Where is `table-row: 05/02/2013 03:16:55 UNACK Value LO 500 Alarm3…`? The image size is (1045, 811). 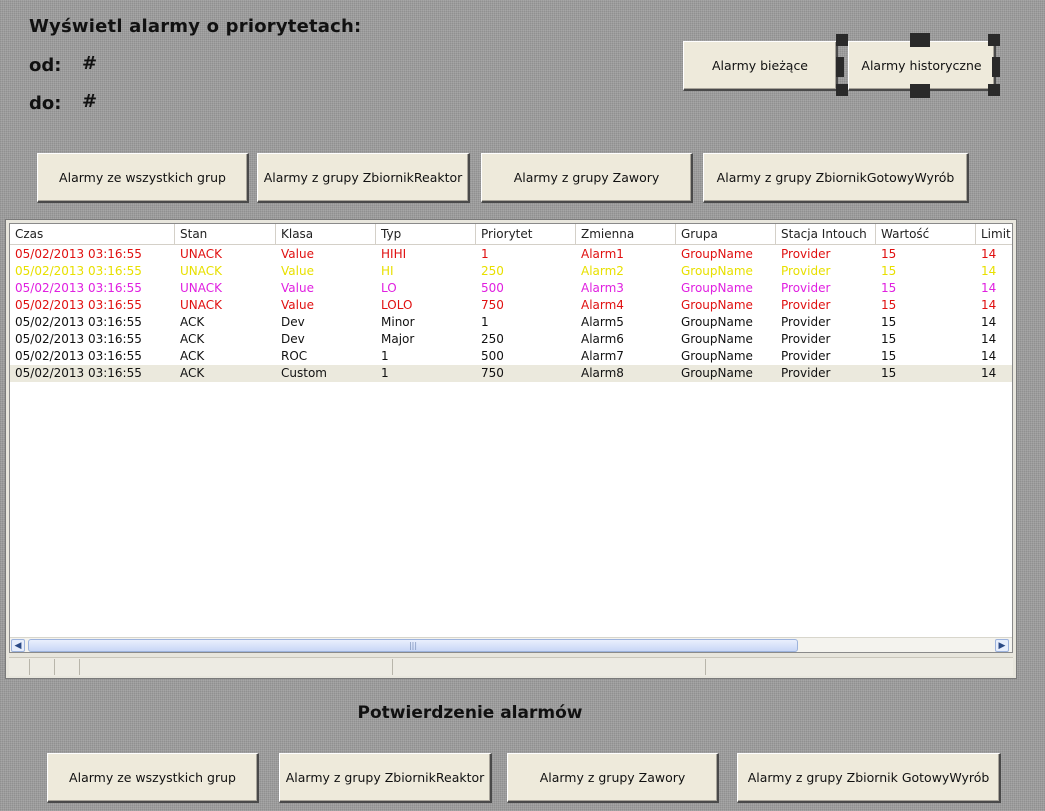 table-row: 05/02/2013 03:16:55 UNACK Value LO 500 Alarm3… is located at coordinates (511, 288).